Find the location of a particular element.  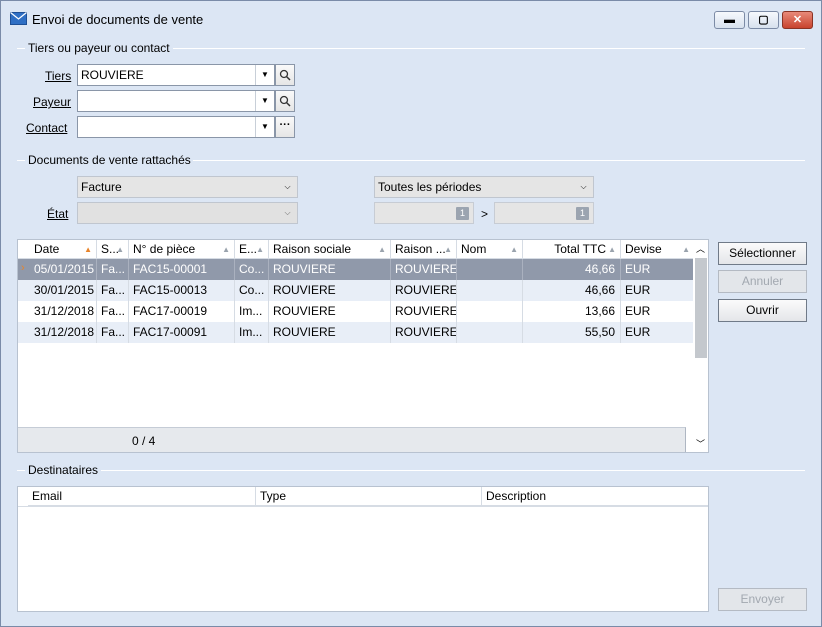

tiers-section-divider is located at coordinates (489, 48).